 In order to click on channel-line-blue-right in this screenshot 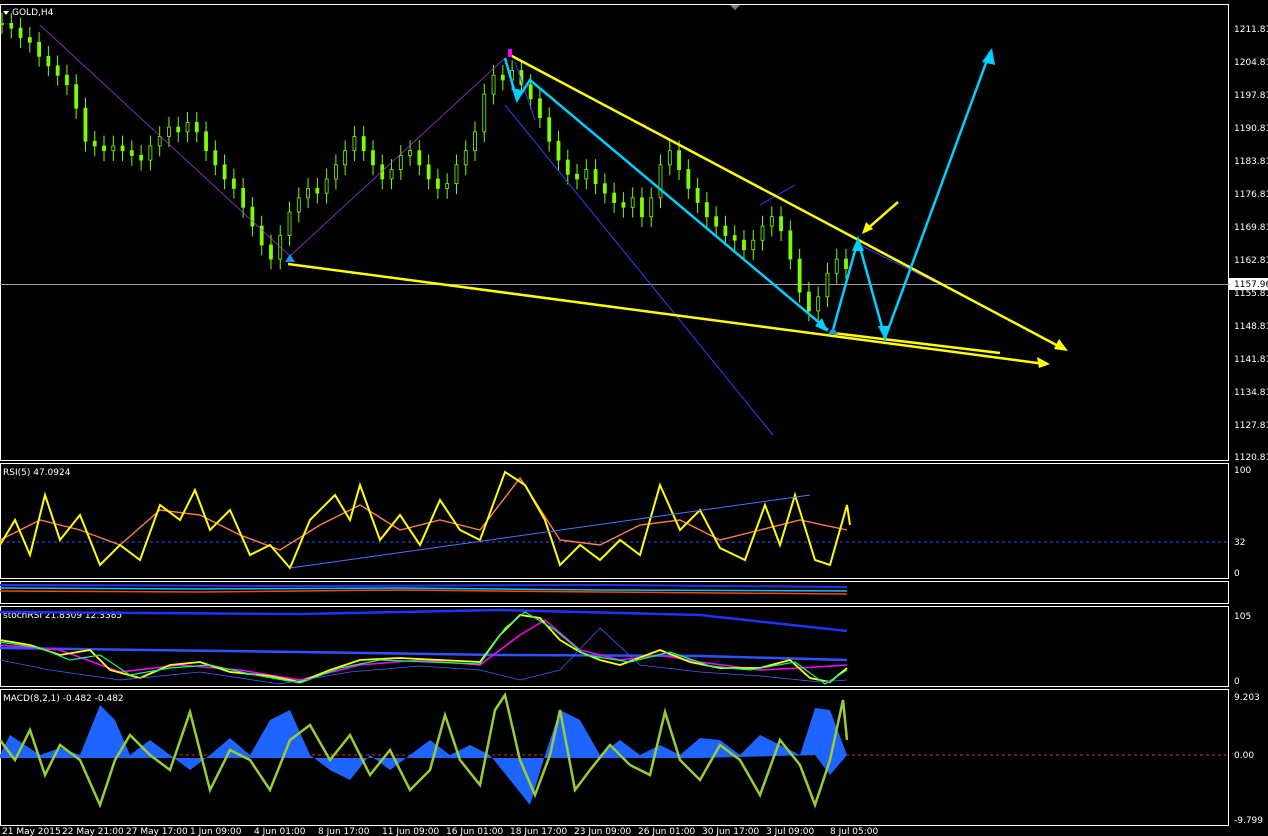, I will do `click(897, 263)`.